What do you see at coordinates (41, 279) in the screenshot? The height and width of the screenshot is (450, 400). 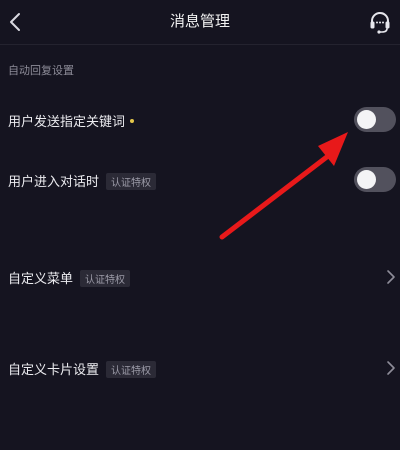 I see `row-label-text: 自定义菜单` at bounding box center [41, 279].